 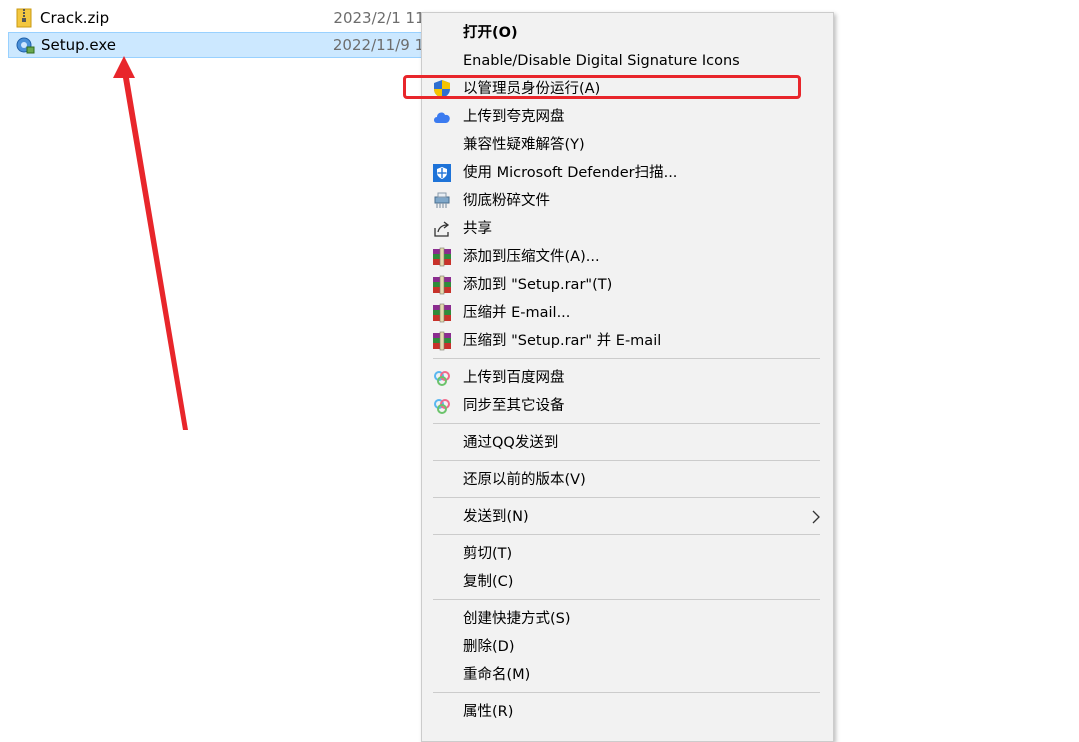 I want to click on menu-item-shred: 彻底粉碎文件, so click(x=627, y=201).